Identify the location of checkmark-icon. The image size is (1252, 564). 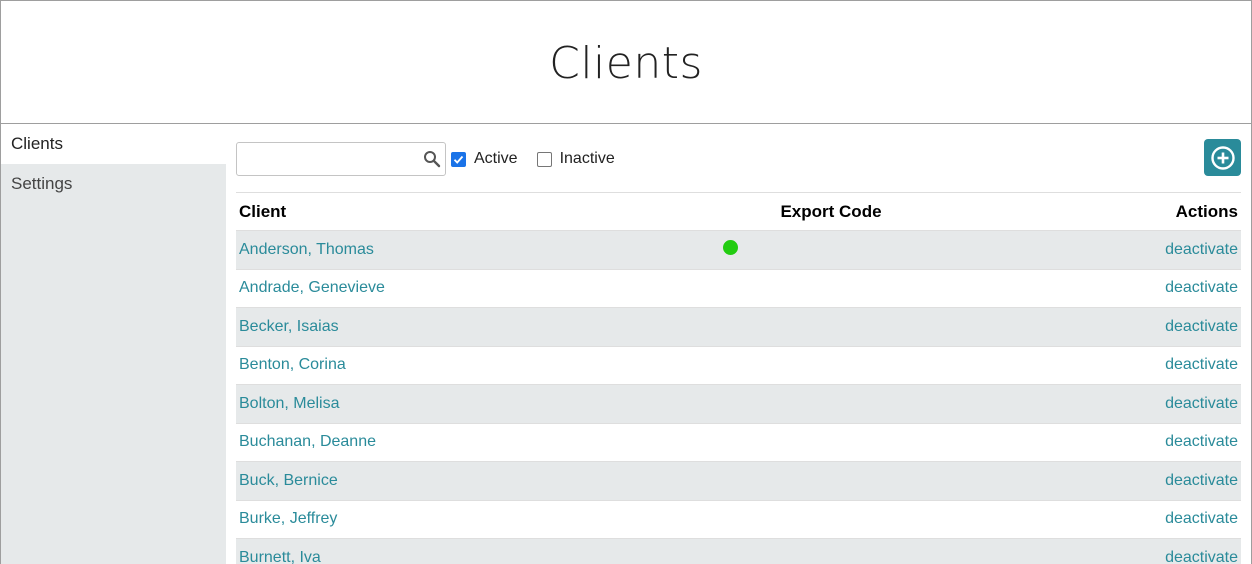
(458, 159).